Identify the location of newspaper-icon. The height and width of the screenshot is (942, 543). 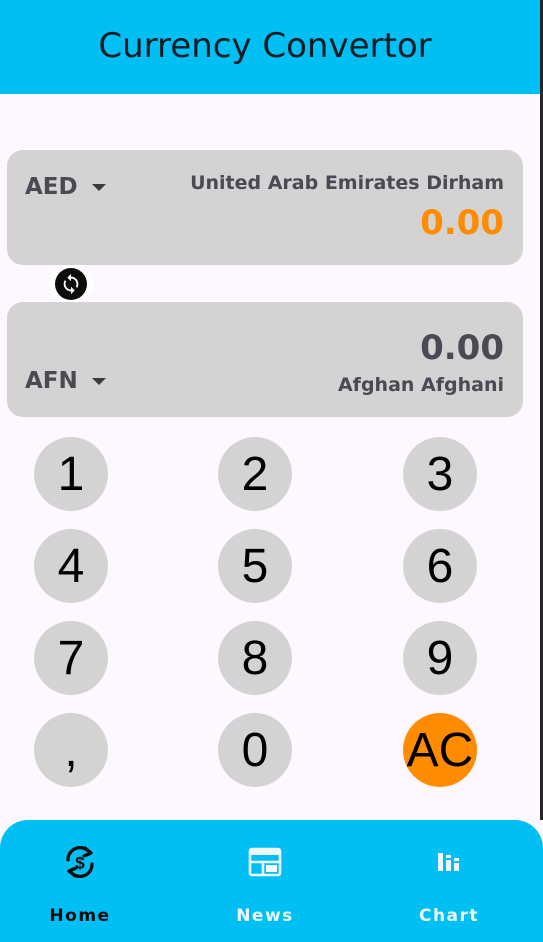
(265, 862).